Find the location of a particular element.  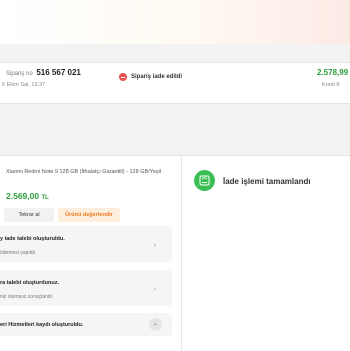

return-step-subtitle: ödemesi yapıldı is located at coordinates (18, 253).